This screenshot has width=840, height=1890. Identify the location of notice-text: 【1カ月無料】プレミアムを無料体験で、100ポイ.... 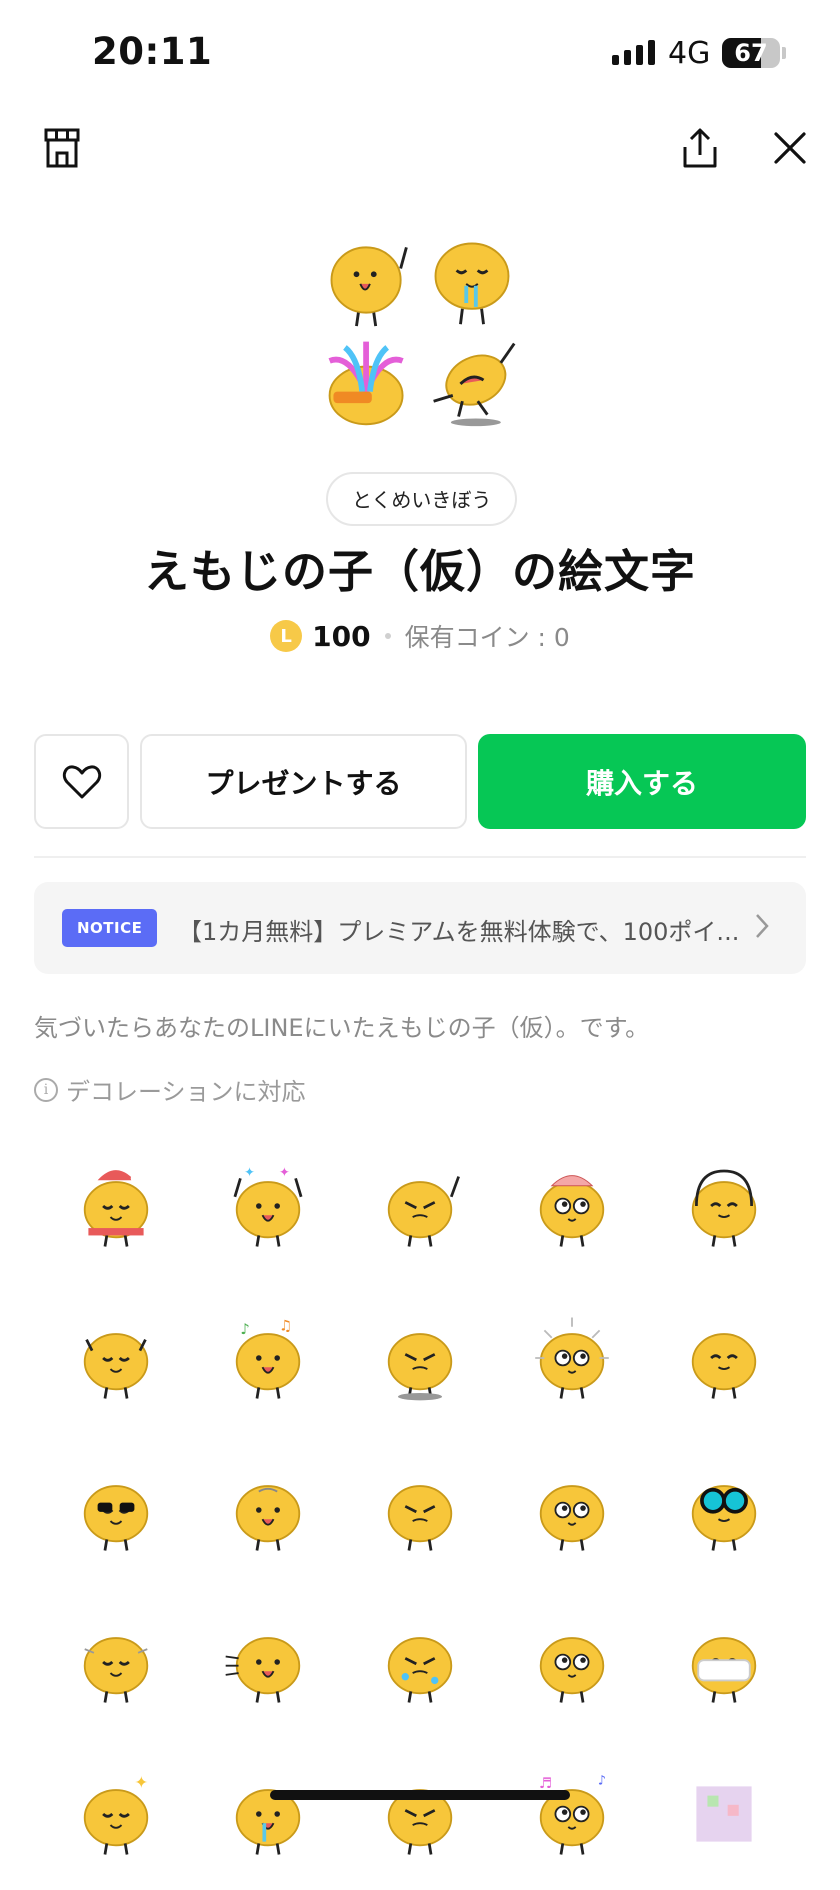
(459, 932).